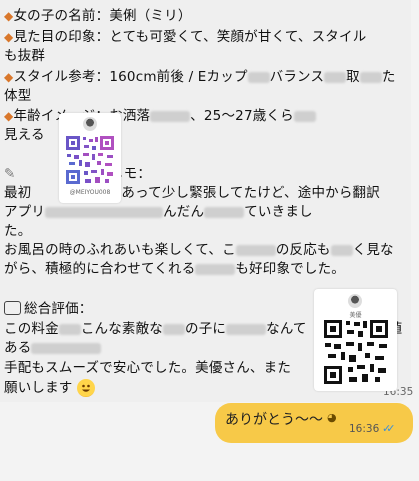 This screenshot has height=481, width=419. I want to click on message-line: がら、積極的に合わせてくれる も好印象でした。, so click(175, 269).